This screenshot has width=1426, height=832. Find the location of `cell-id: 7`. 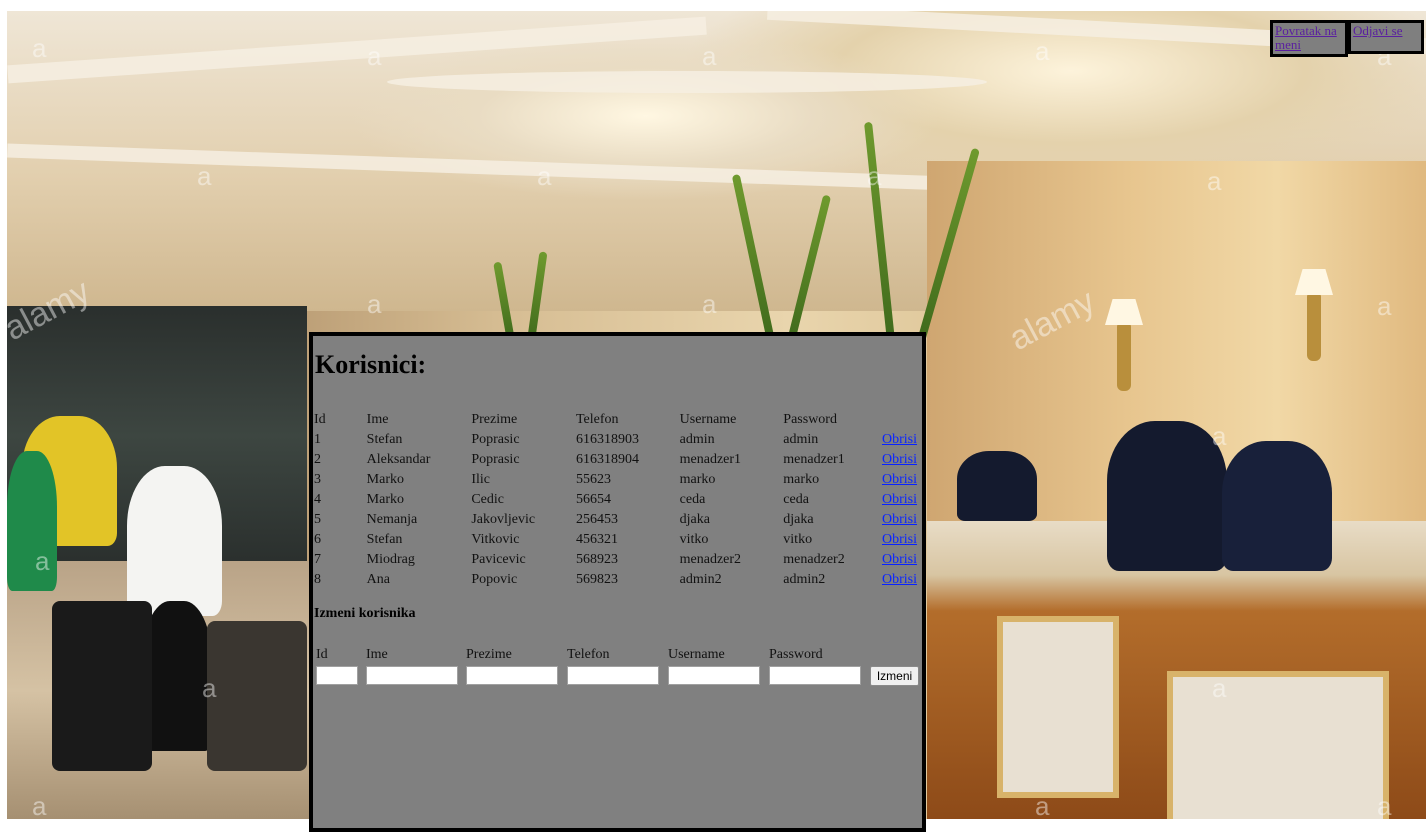

cell-id: 7 is located at coordinates (317, 559).